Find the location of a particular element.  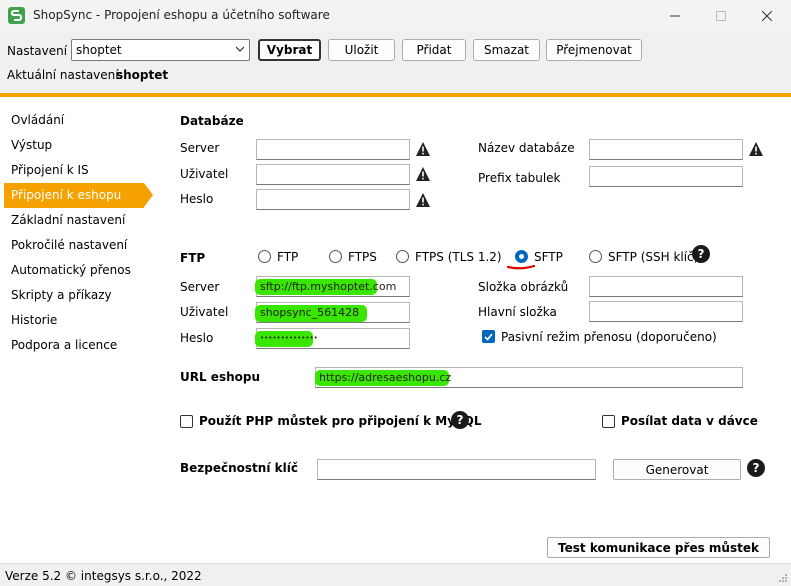

minimize-button is located at coordinates (675, 16).